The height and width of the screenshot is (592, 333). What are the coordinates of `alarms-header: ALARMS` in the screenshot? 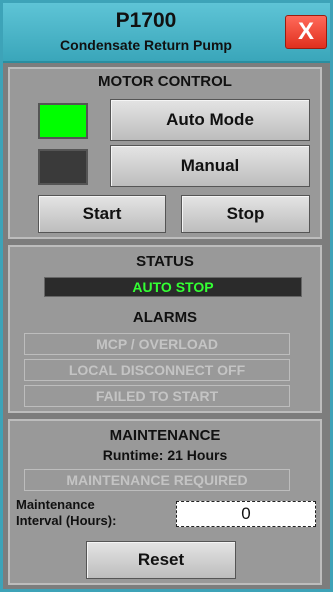 It's located at (165, 317).